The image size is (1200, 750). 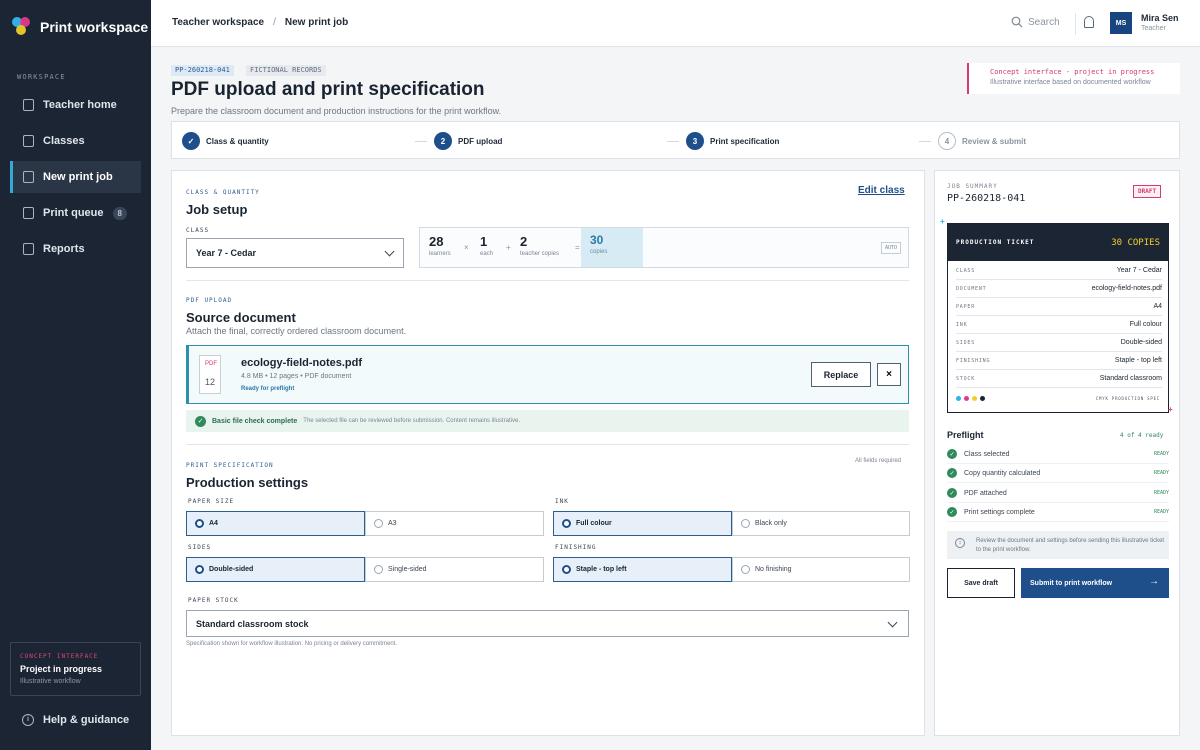 What do you see at coordinates (454, 569) in the screenshot?
I see `sides-option-single: Single-sided` at bounding box center [454, 569].